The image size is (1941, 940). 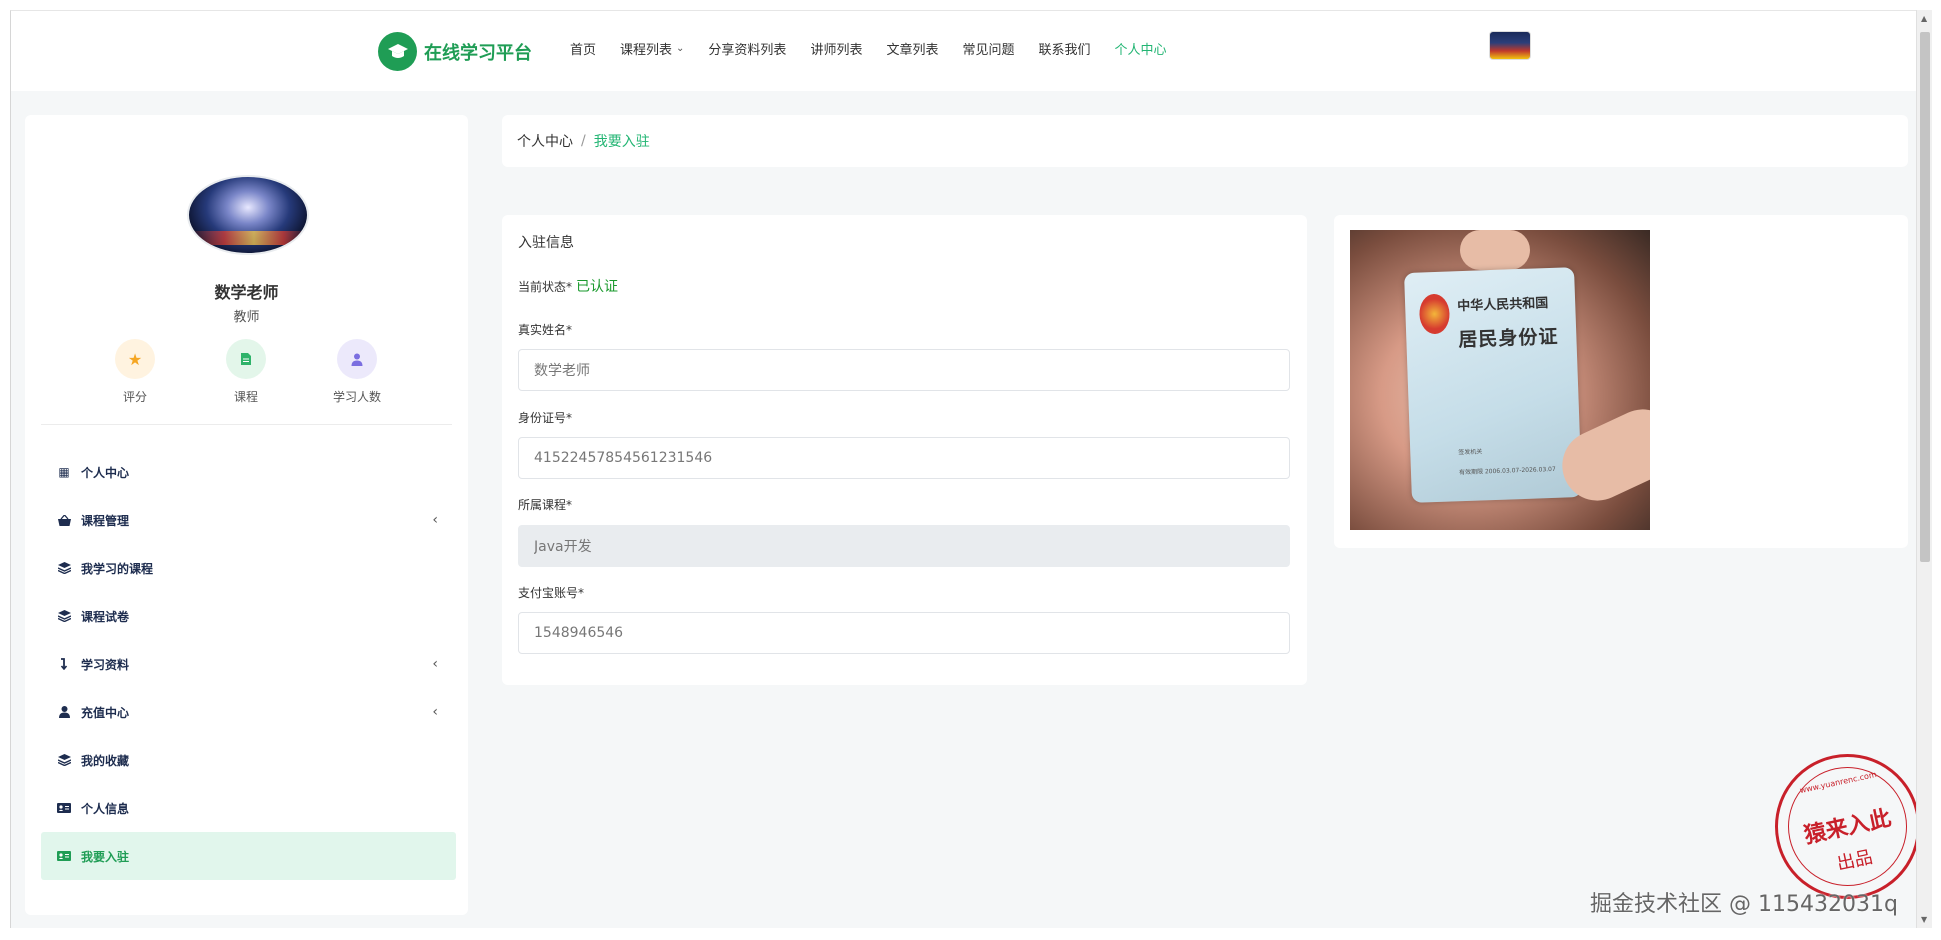 I want to click on nav-home: 首页, so click(x=583, y=48).